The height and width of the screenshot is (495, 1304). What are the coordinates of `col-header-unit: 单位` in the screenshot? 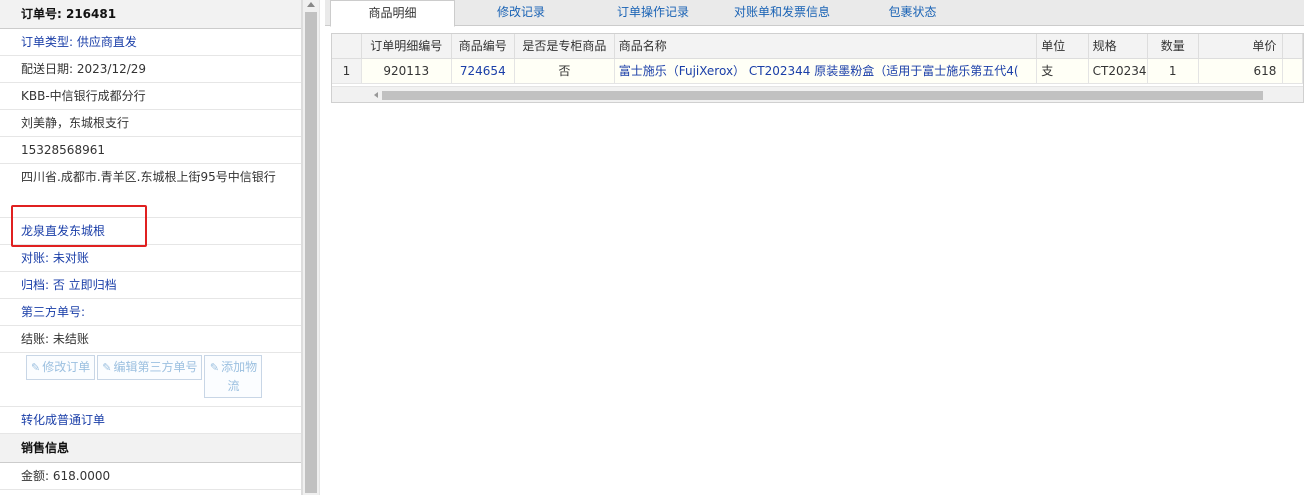 It's located at (1062, 46).